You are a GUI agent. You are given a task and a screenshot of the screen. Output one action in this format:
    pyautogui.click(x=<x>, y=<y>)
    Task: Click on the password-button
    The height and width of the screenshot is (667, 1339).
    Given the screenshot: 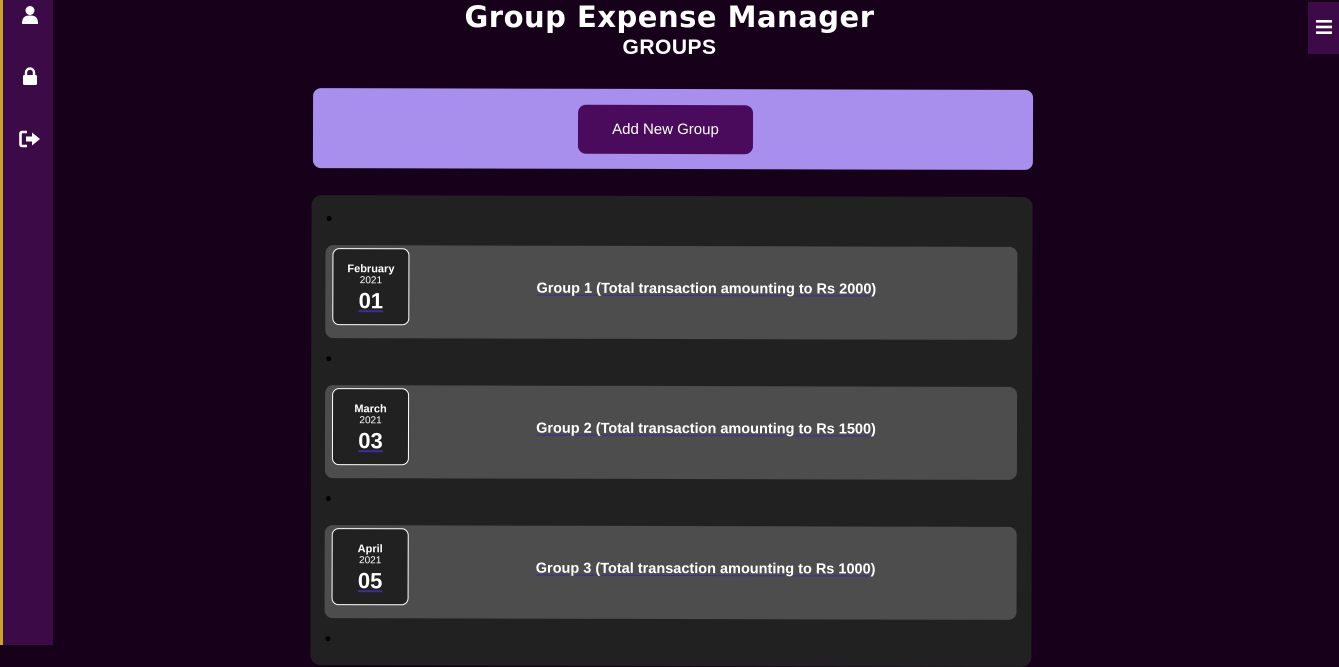 What is the action you would take?
    pyautogui.click(x=30, y=78)
    